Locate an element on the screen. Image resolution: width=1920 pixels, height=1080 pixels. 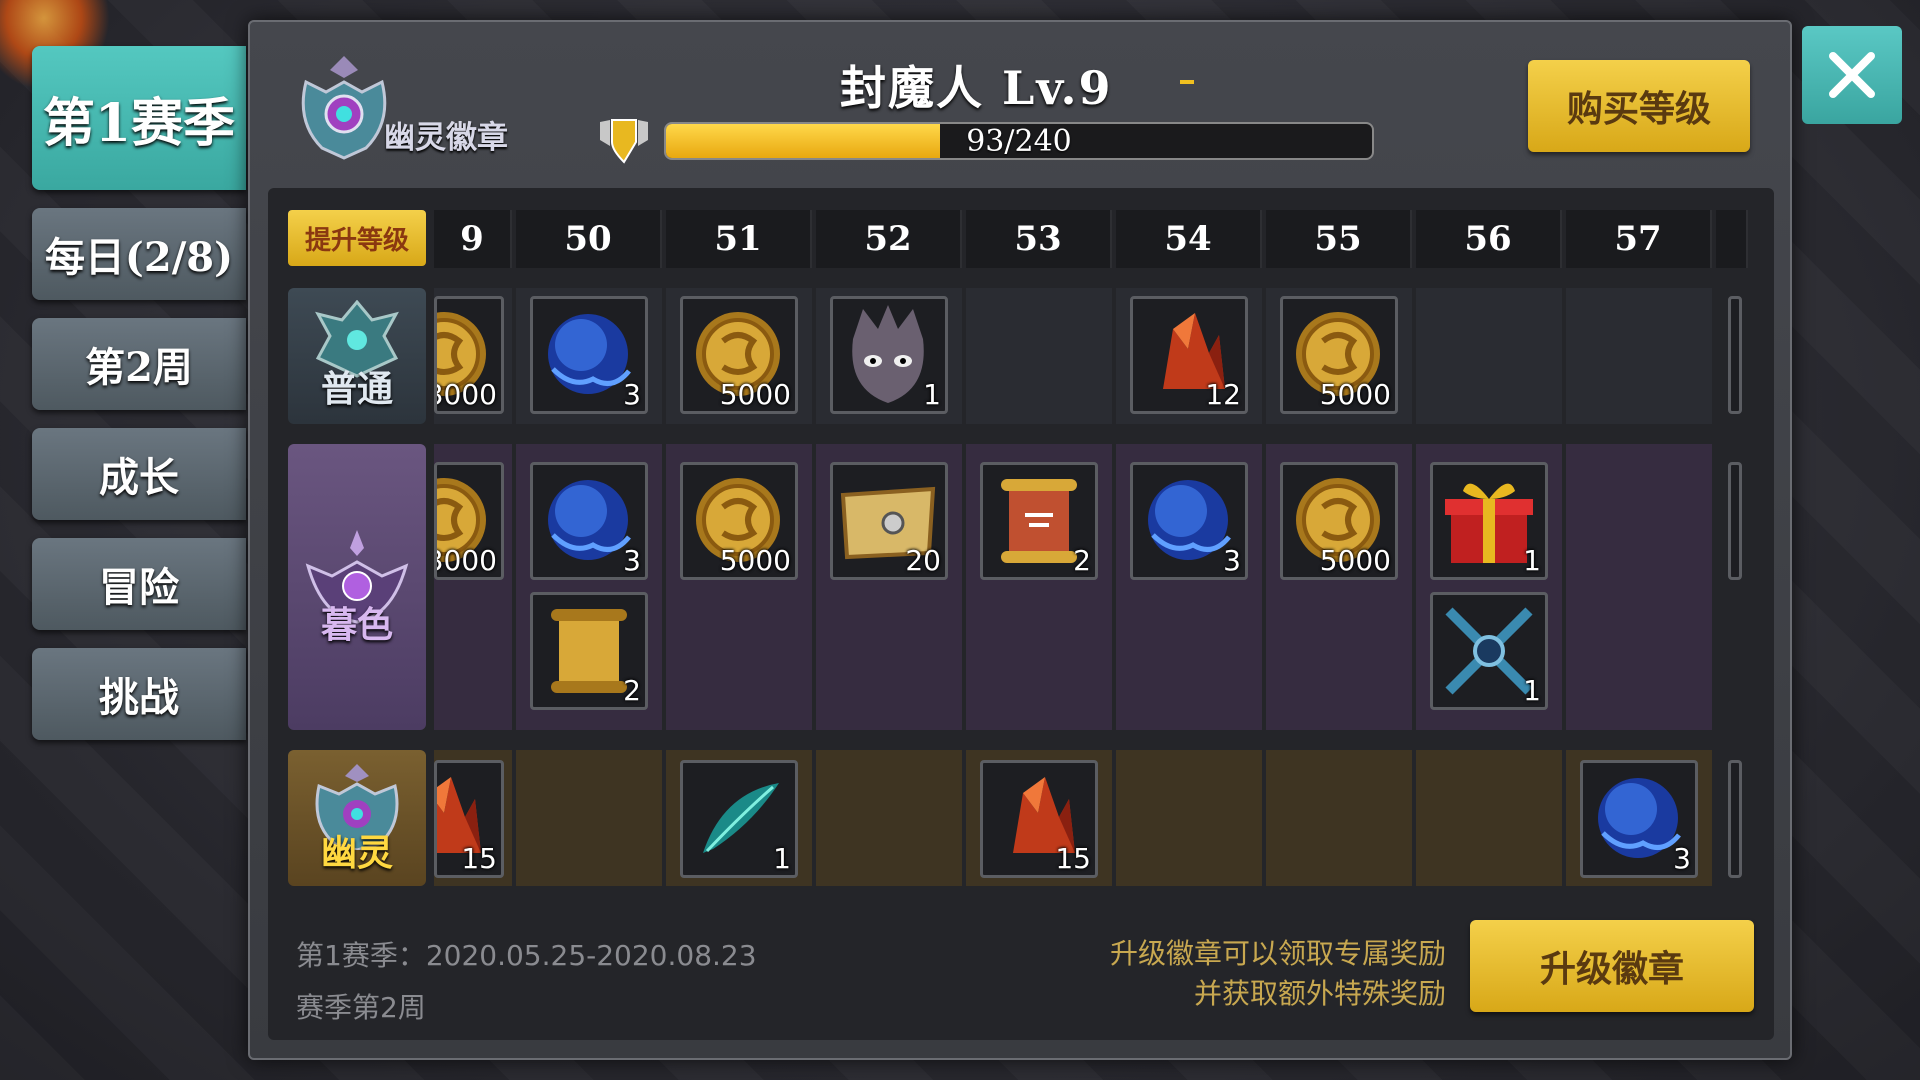
level-header: 9 is located at coordinates (473, 239).